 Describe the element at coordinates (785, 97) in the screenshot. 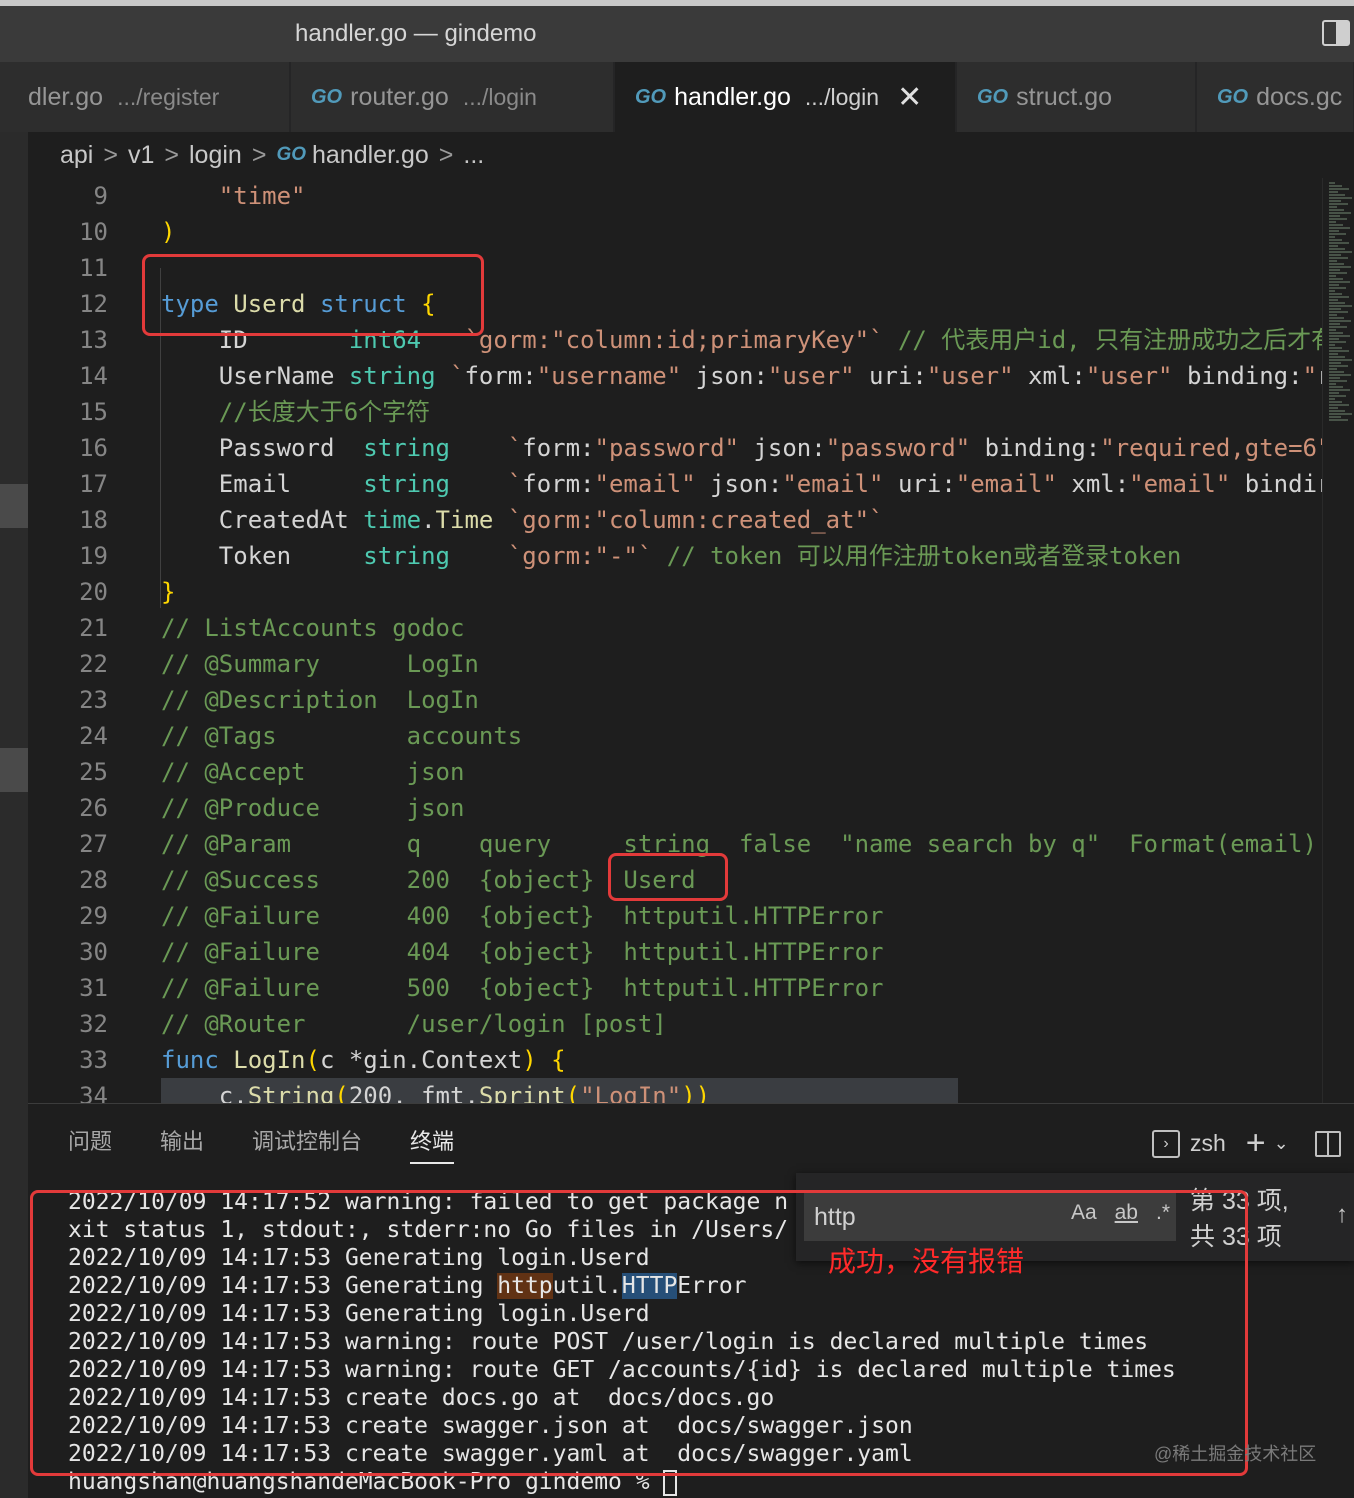

I see `tab-handler-login: GO handler.go .../login ✕` at that location.